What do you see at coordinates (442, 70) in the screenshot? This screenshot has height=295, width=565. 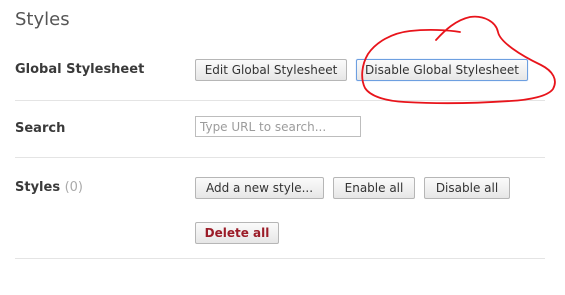 I see `disable-global-stylesheet-button: Disable Global Stylesheet` at bounding box center [442, 70].